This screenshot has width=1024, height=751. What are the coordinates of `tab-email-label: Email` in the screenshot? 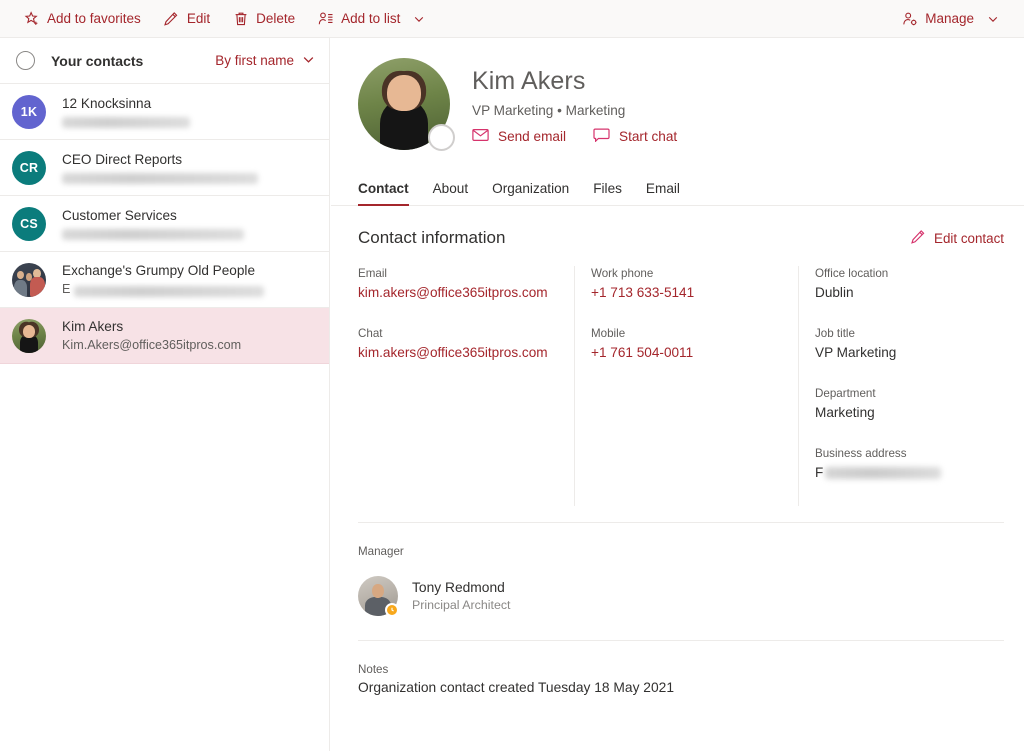 It's located at (662, 188).